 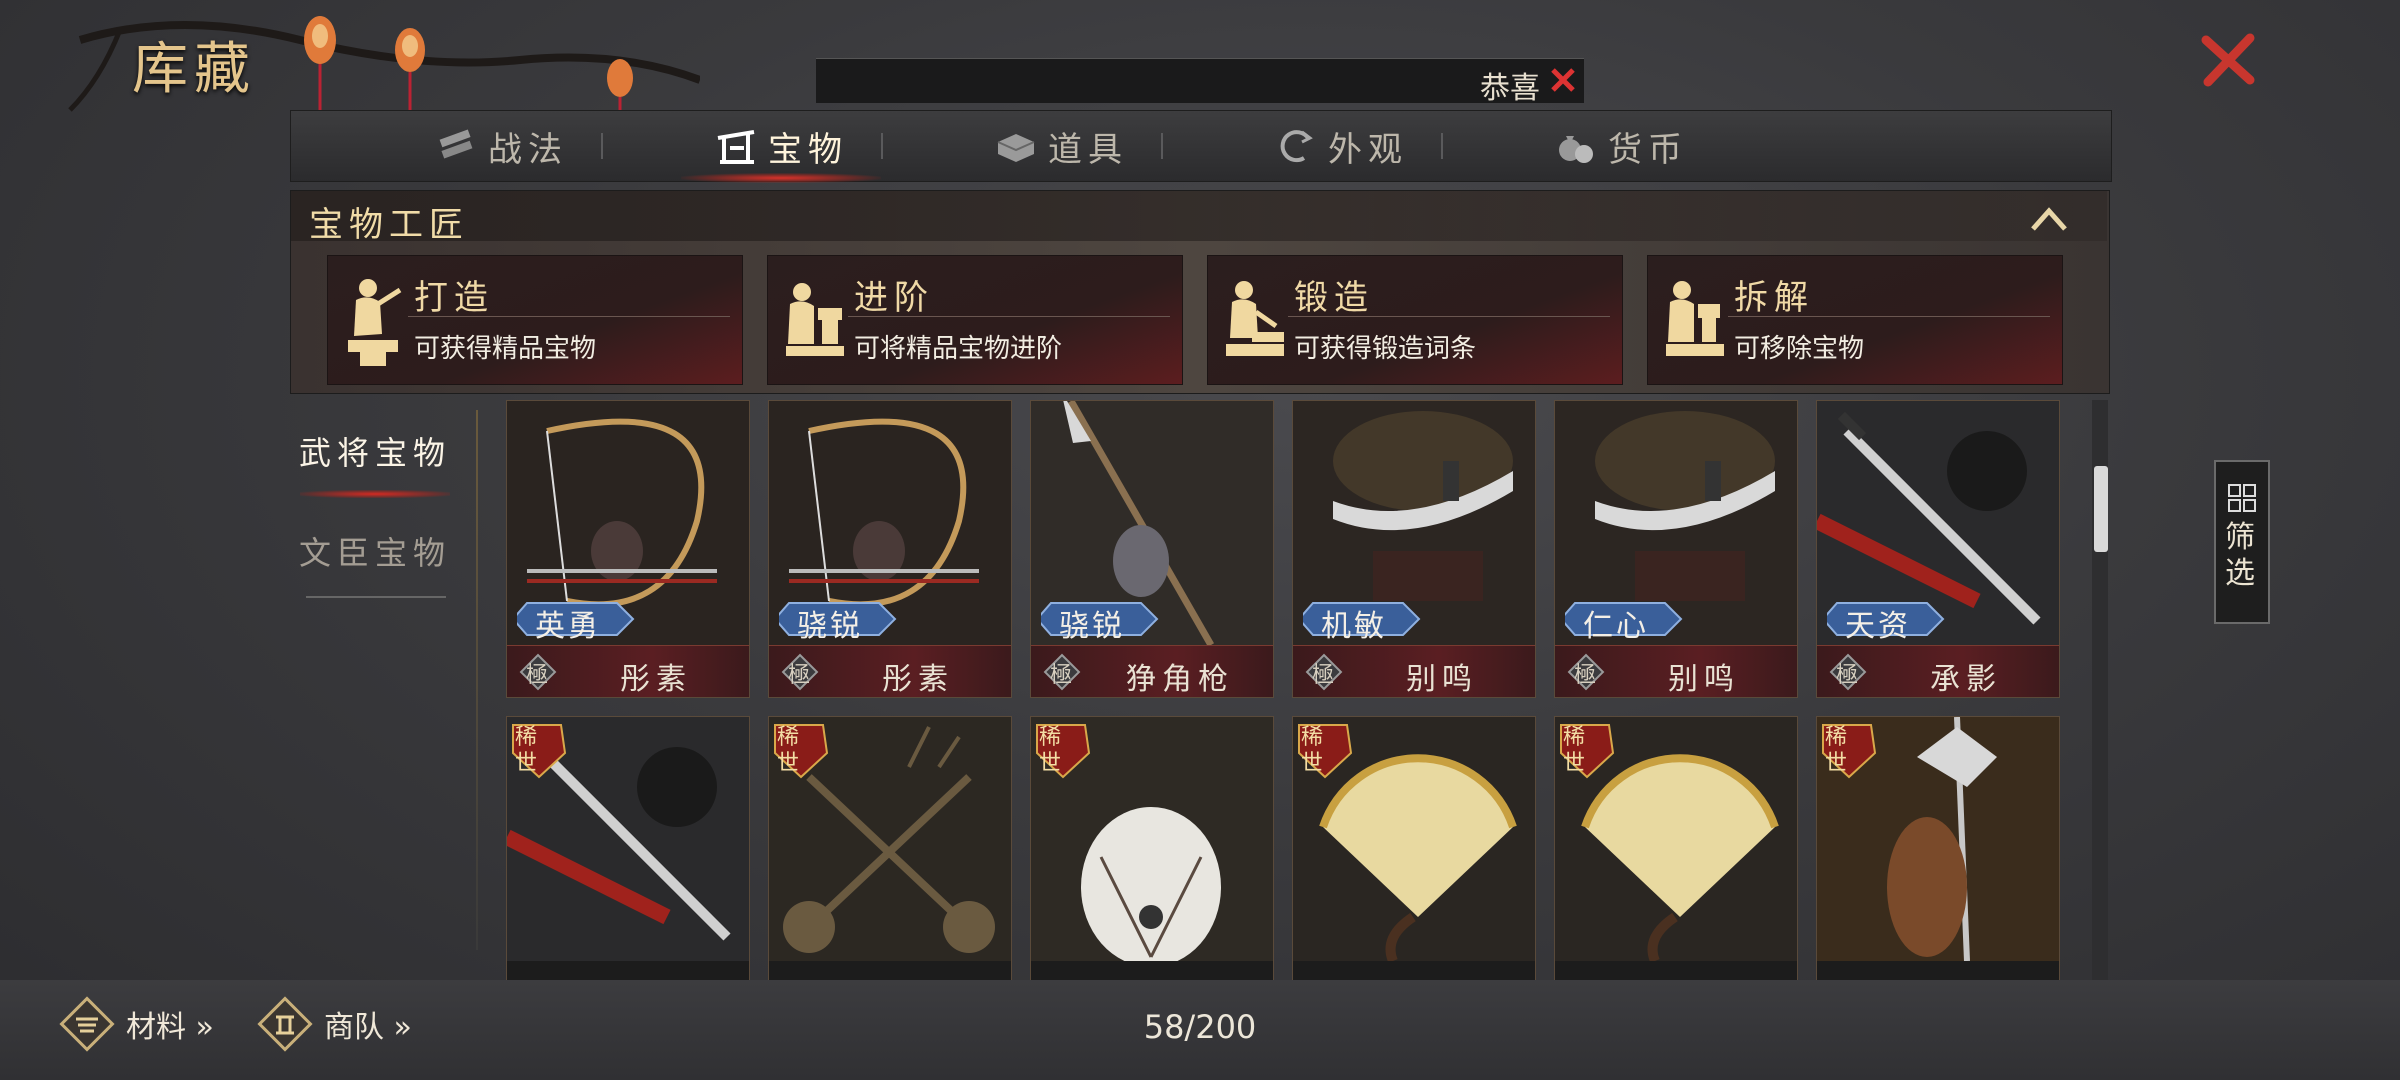 What do you see at coordinates (1255, 318) in the screenshot?
I see `blacksmith-forge-icon` at bounding box center [1255, 318].